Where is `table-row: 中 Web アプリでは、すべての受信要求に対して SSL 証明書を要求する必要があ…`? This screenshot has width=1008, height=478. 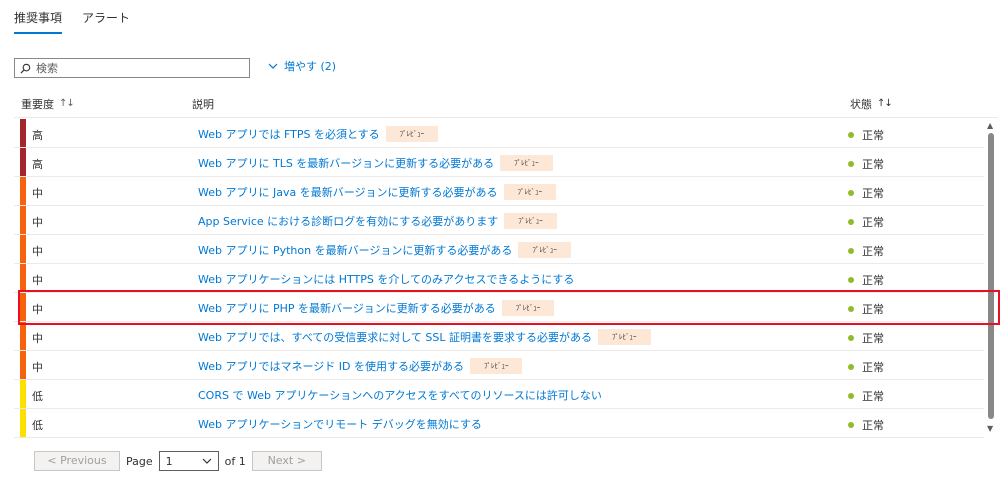
table-row: 中 Web アプリでは、すべての受信要求に対して SSL 証明書を要求する必要があ… is located at coordinates (499, 336).